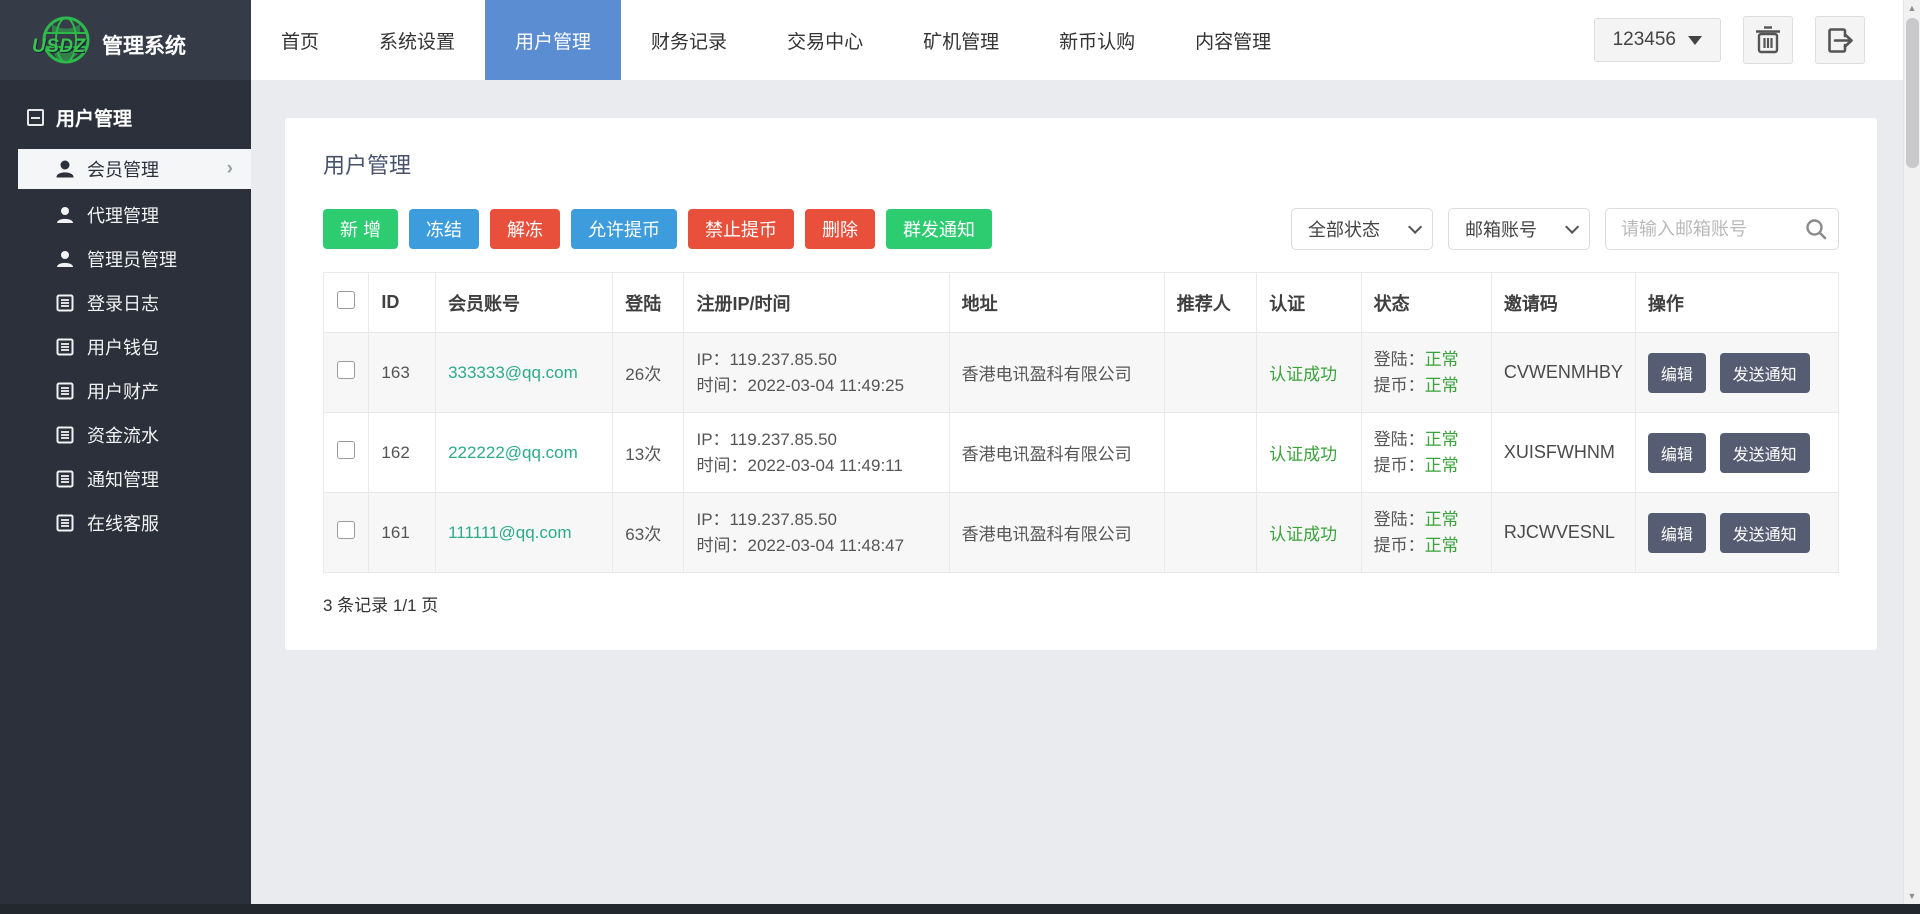 This screenshot has height=914, width=1920. I want to click on tab-trade-center: 交易中心, so click(825, 40).